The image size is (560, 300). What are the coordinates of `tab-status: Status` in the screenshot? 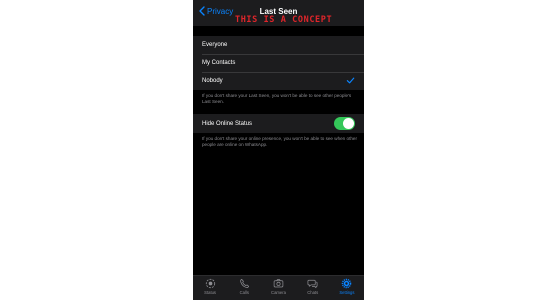 It's located at (210, 288).